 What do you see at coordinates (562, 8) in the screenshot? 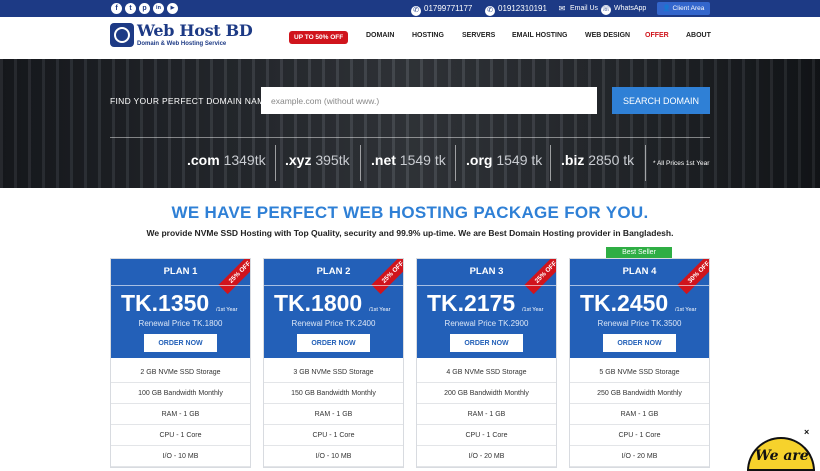
I see `envelope-icon: ✉` at bounding box center [562, 8].